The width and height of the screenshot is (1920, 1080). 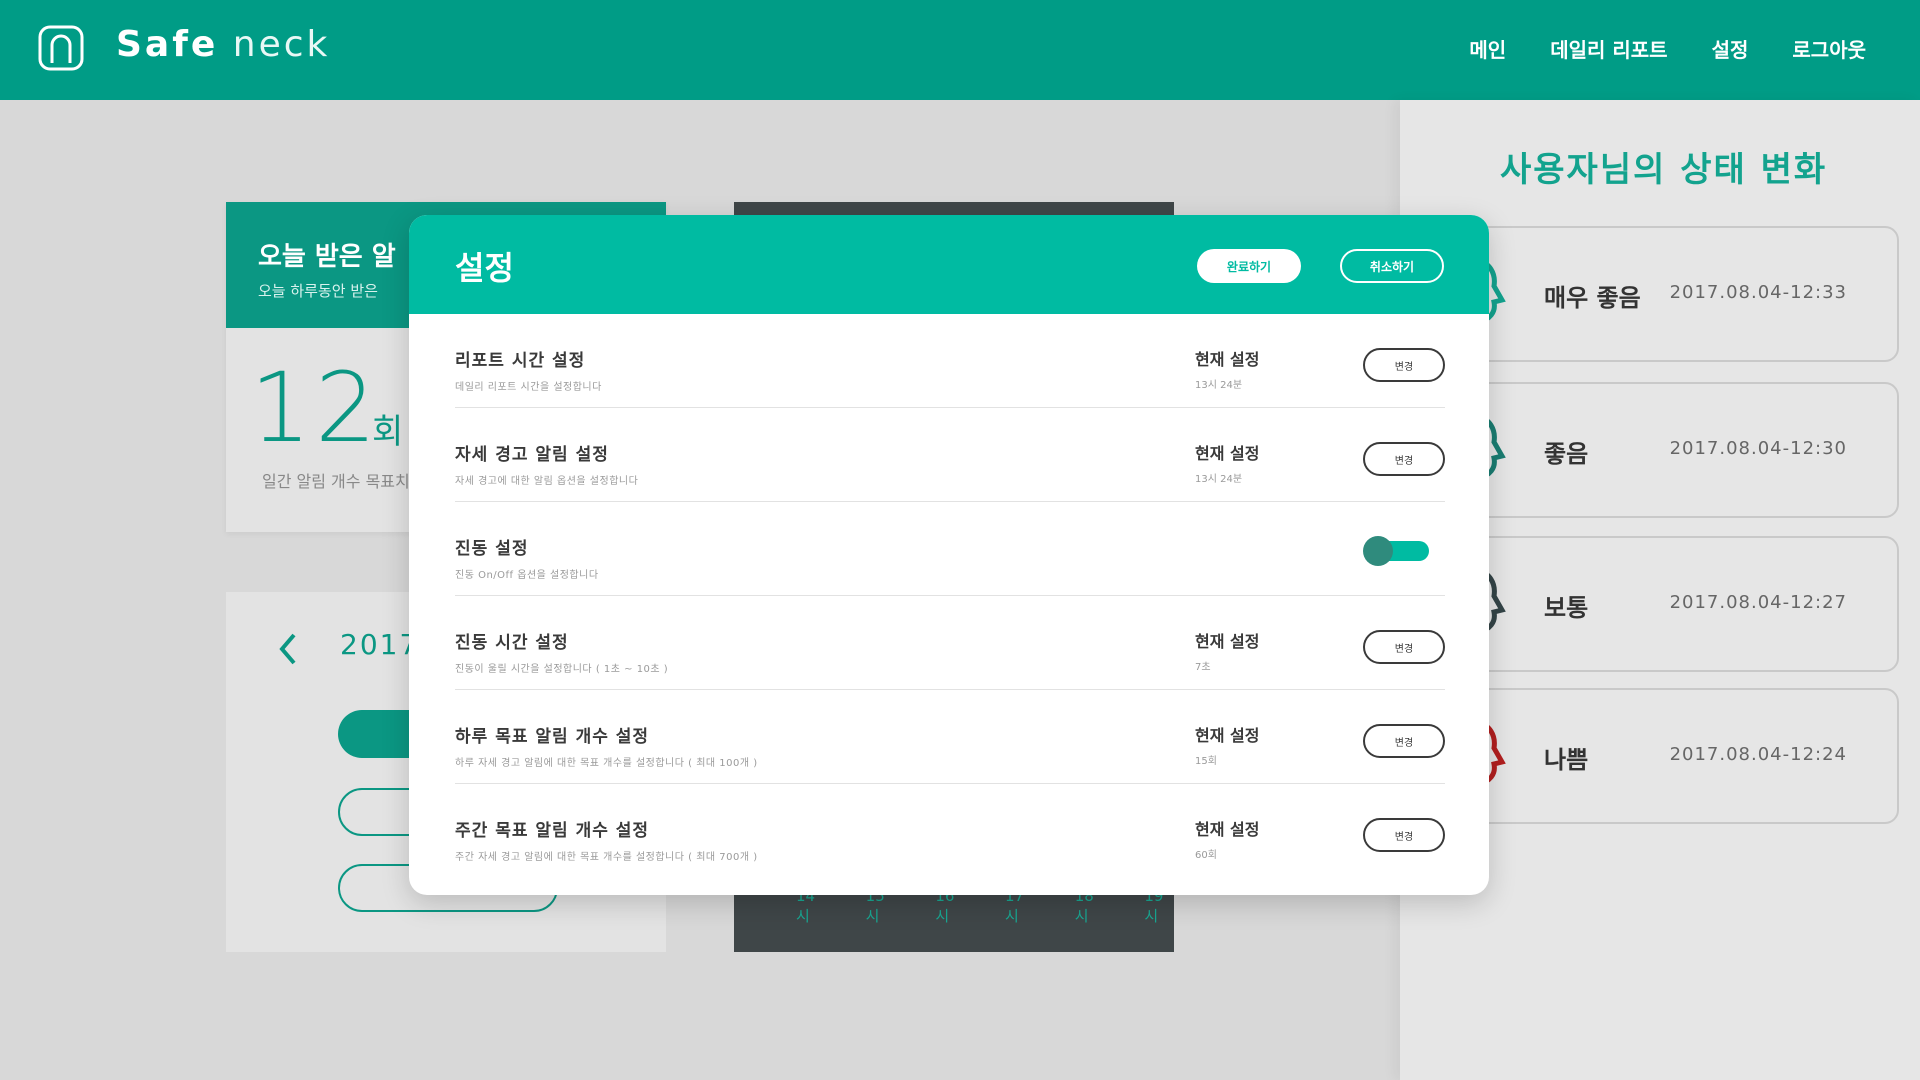 I want to click on toggle-knob, so click(x=1378, y=551).